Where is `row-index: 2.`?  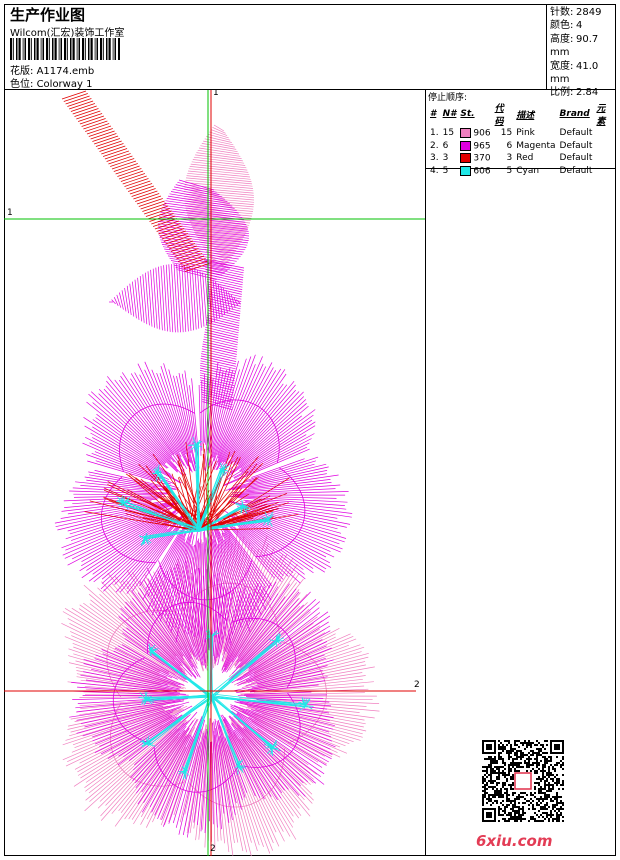
row-index: 2. is located at coordinates (434, 145).